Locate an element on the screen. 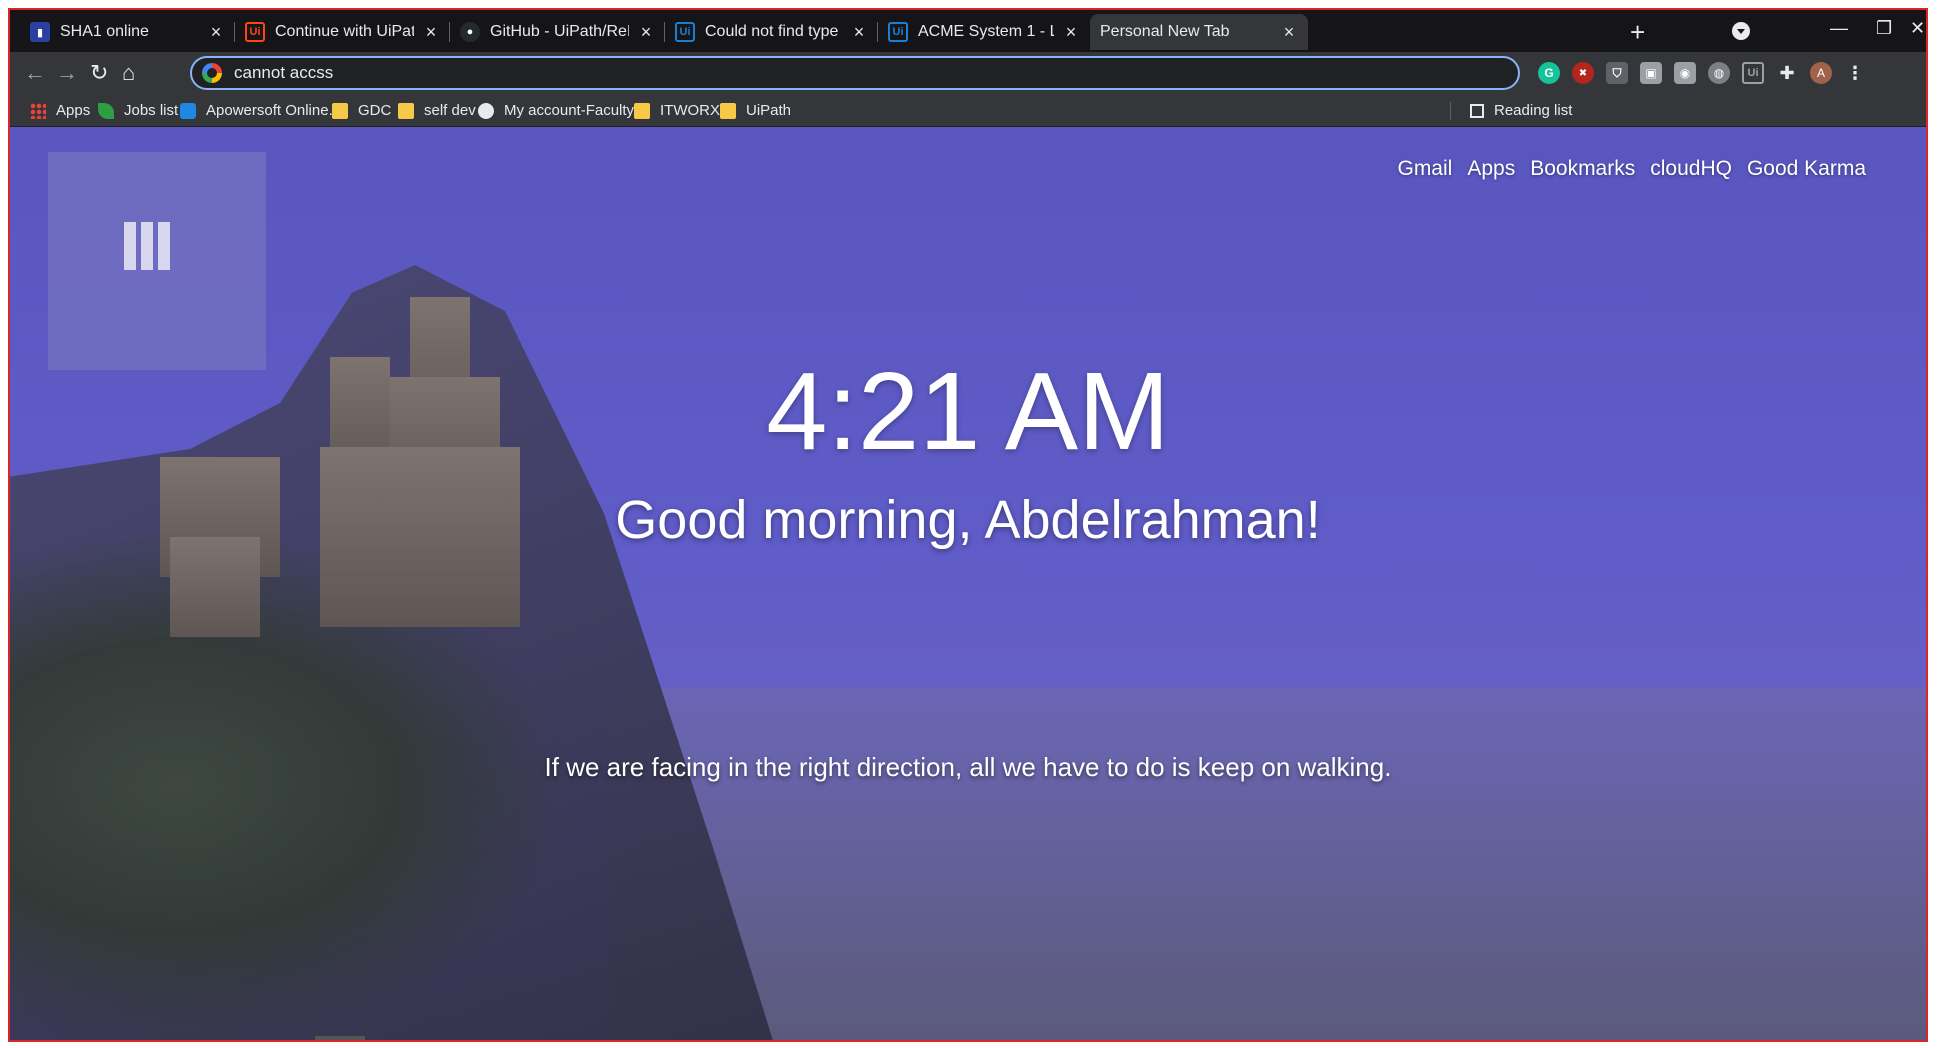 The width and height of the screenshot is (1938, 1048). tab-acme-system: Ui ACME System 1 - Log In × is located at coordinates (984, 32).